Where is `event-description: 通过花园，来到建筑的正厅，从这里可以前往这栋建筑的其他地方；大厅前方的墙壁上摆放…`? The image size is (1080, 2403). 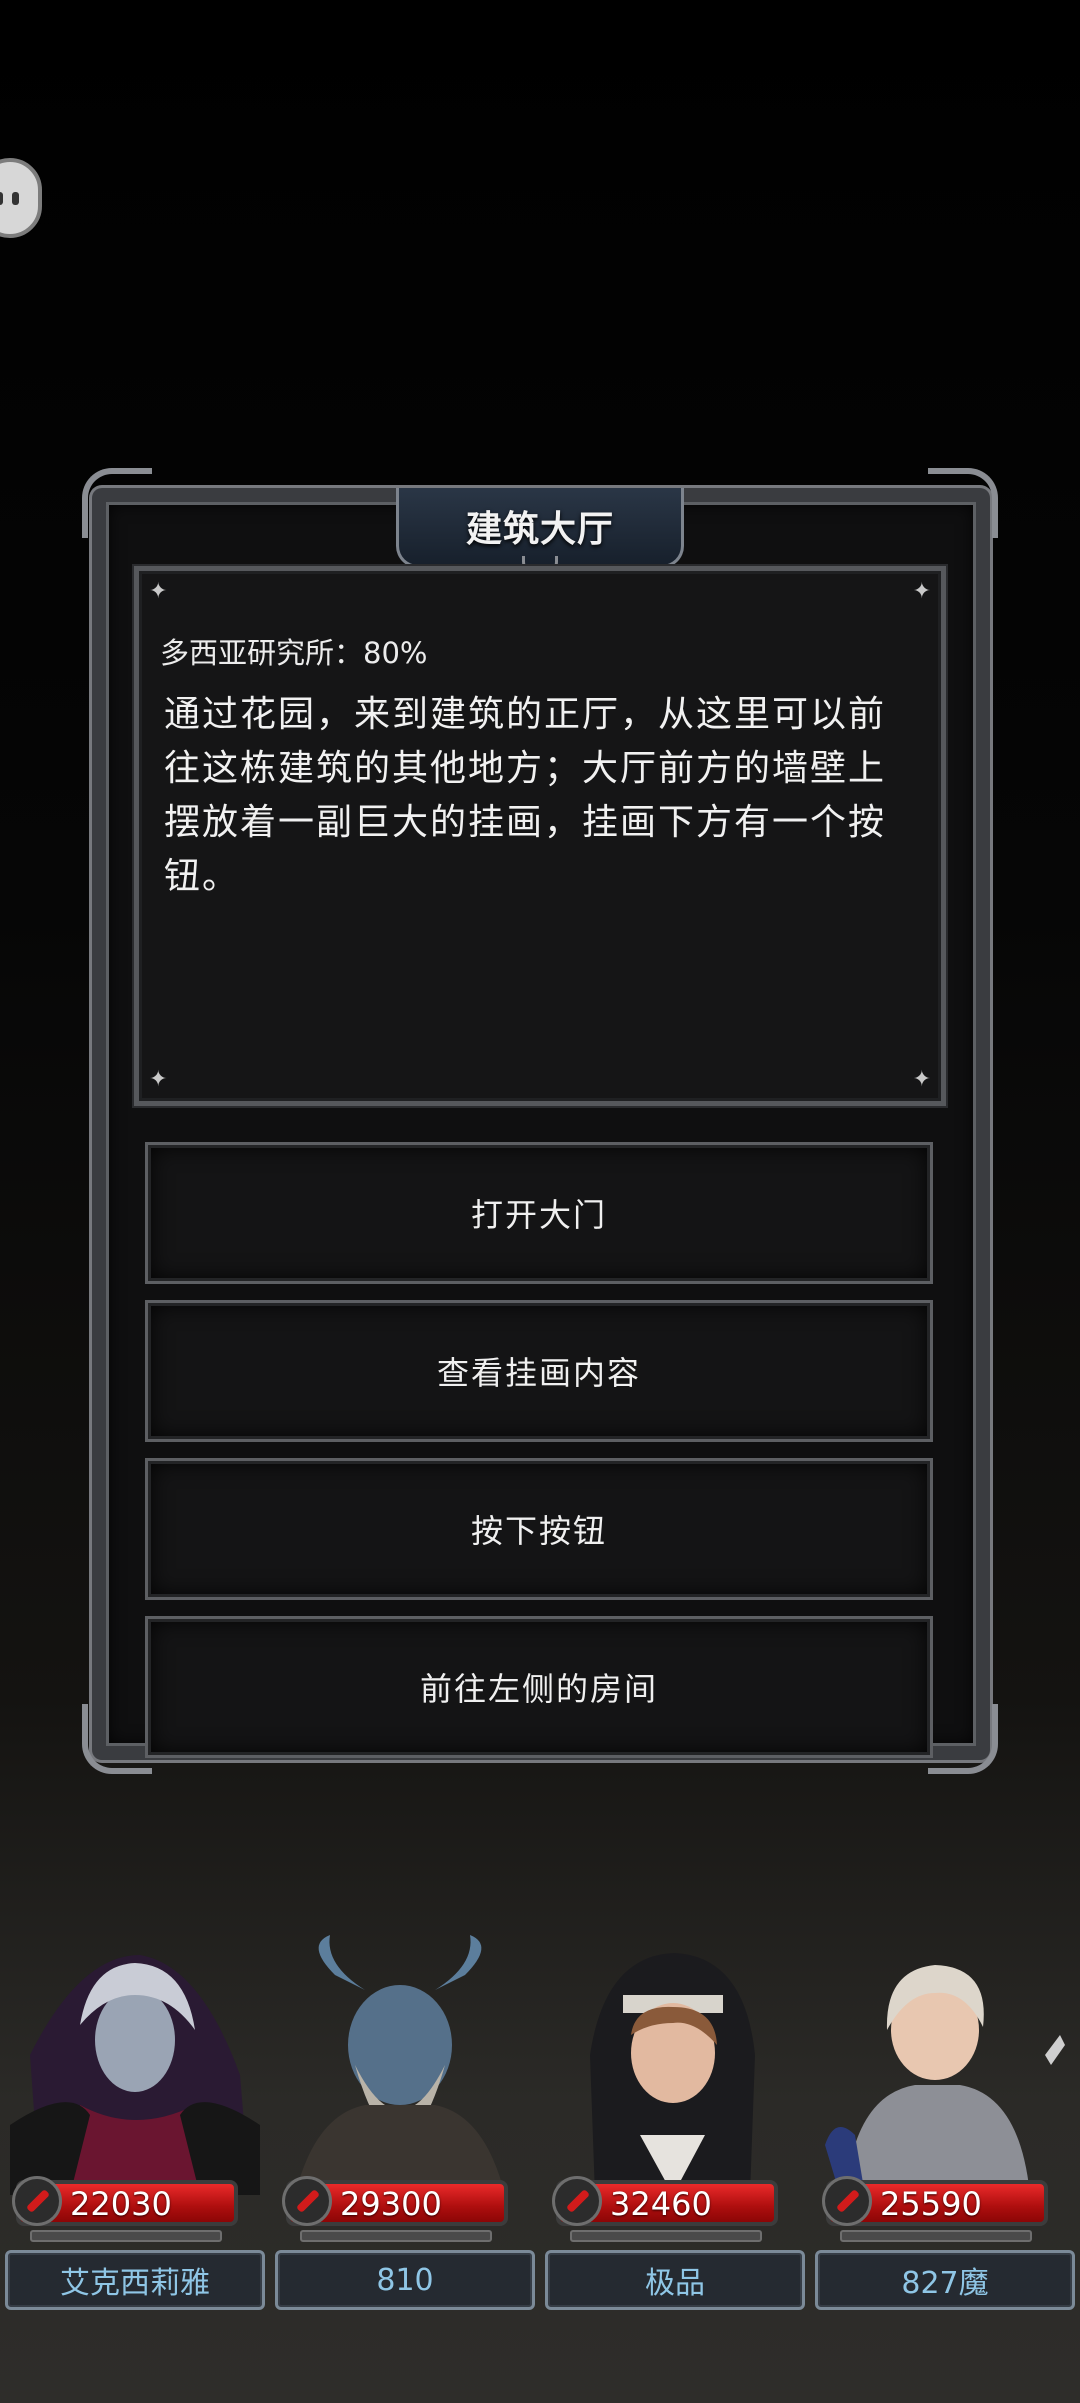 event-description: 通过花园，来到建筑的正厅，从这里可以前往这栋建筑的其他地方；大厅前方的墙壁上摆放… is located at coordinates (525, 795).